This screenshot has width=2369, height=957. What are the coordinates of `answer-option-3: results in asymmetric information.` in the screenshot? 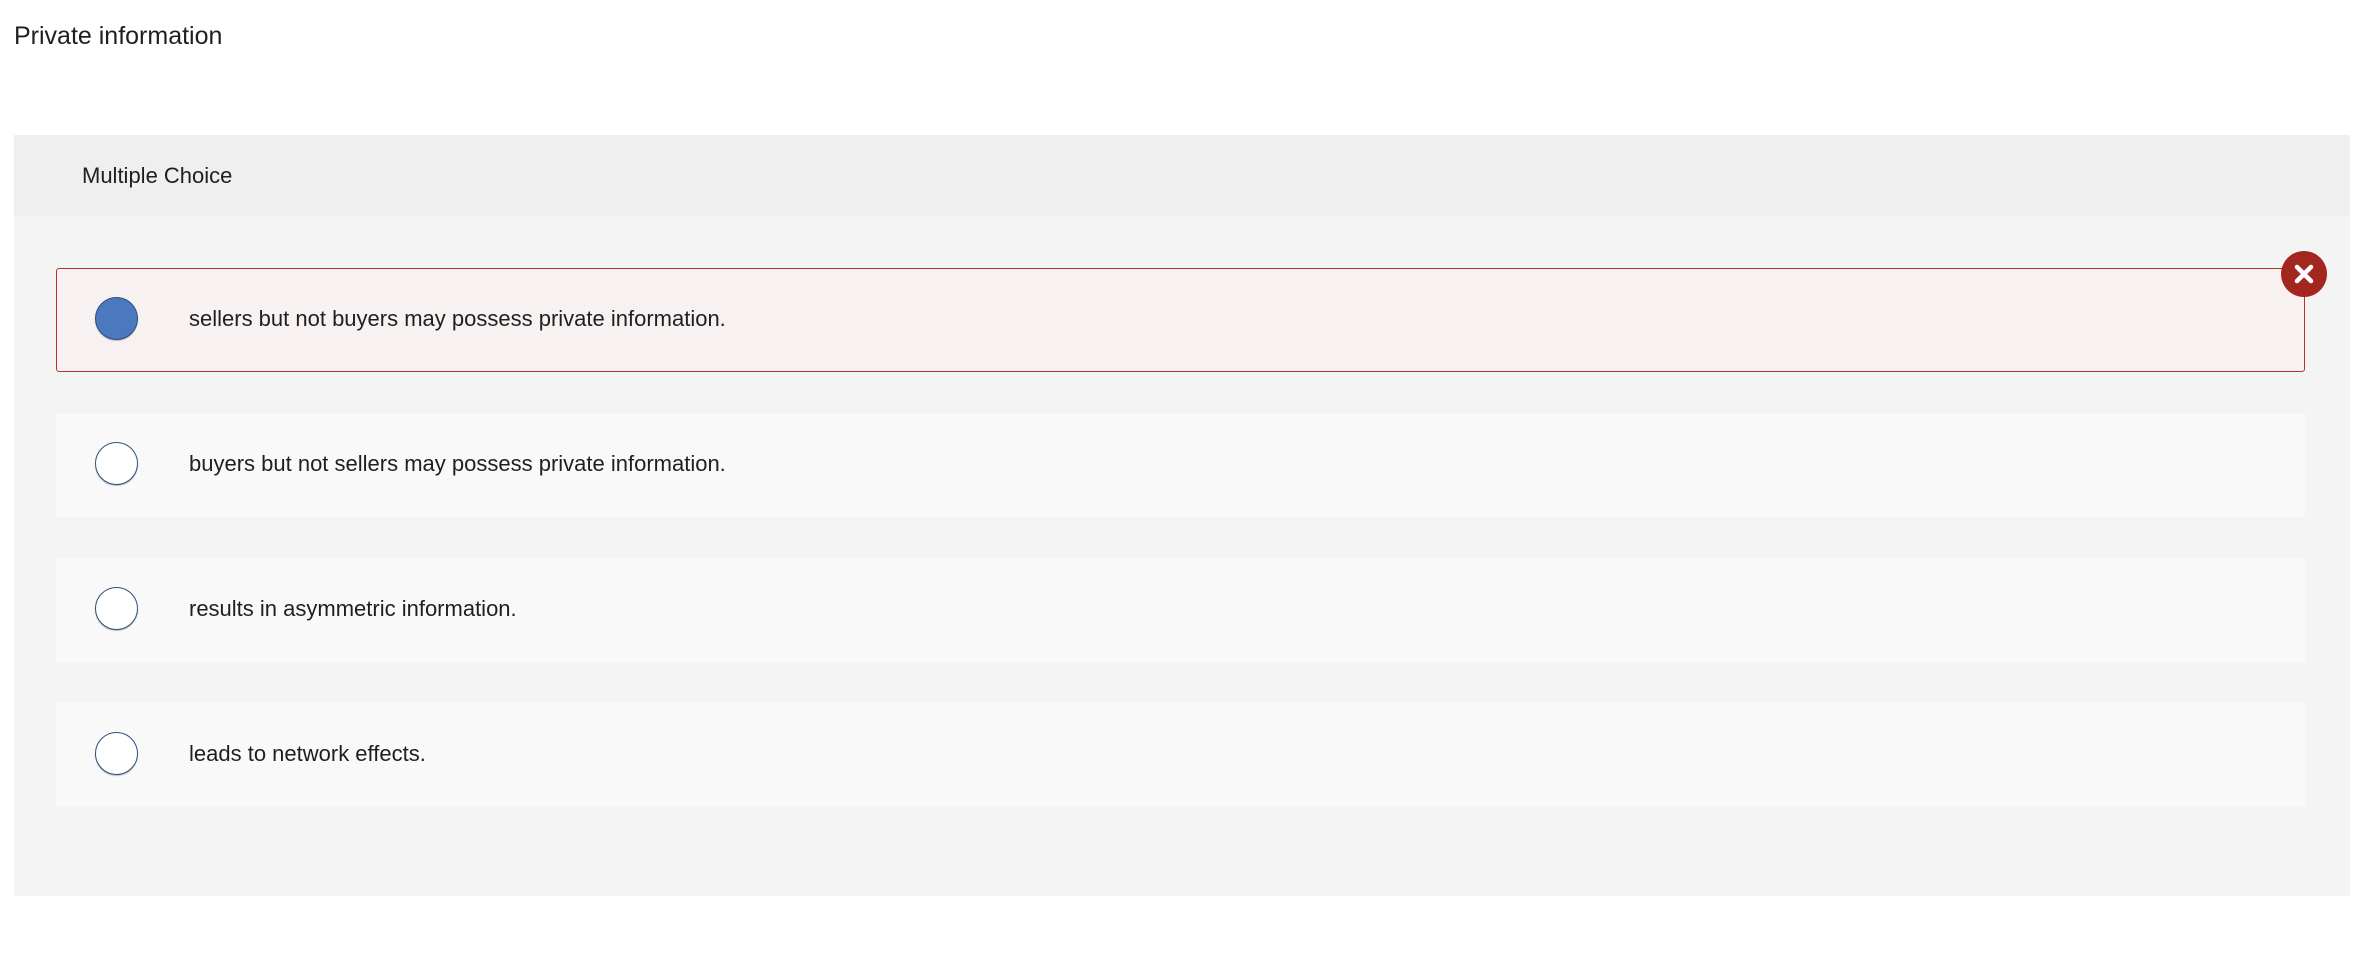 It's located at (1180, 610).